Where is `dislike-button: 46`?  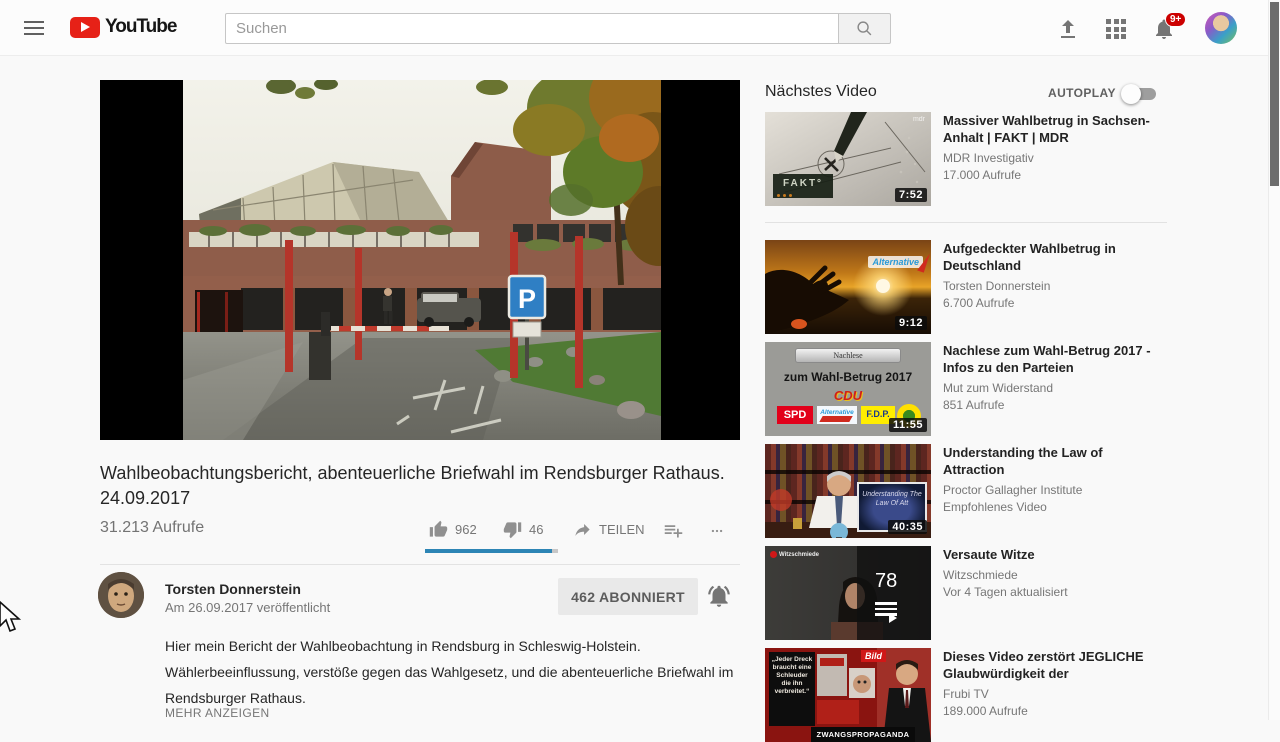 dislike-button: 46 is located at coordinates (523, 529).